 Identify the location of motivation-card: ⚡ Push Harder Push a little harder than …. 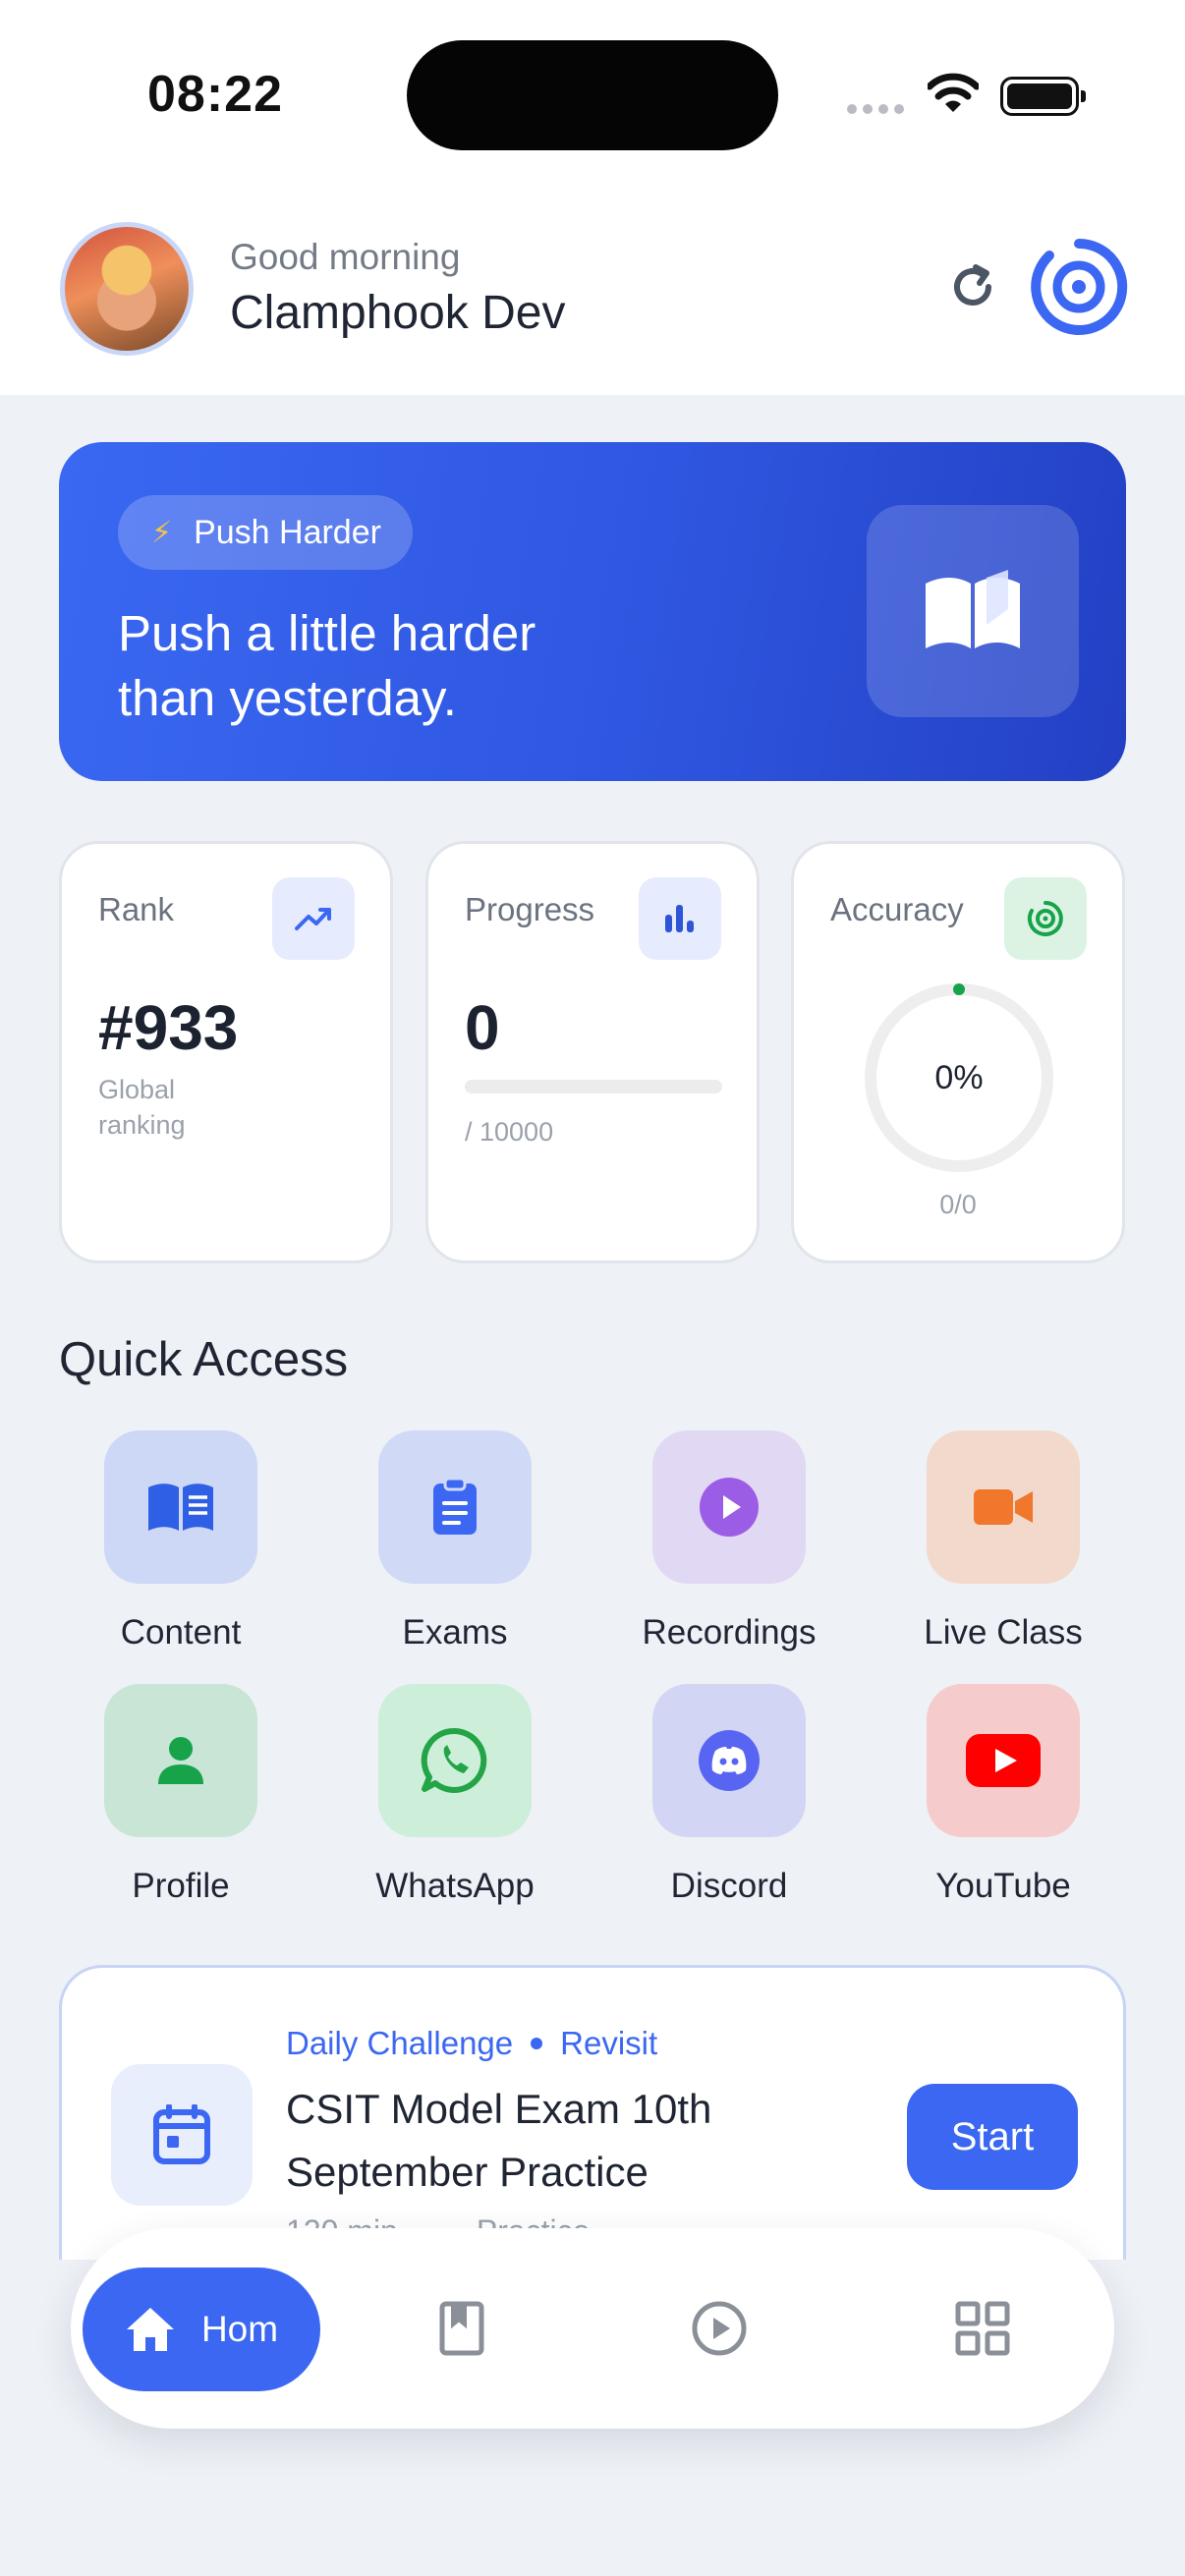
(592, 611).